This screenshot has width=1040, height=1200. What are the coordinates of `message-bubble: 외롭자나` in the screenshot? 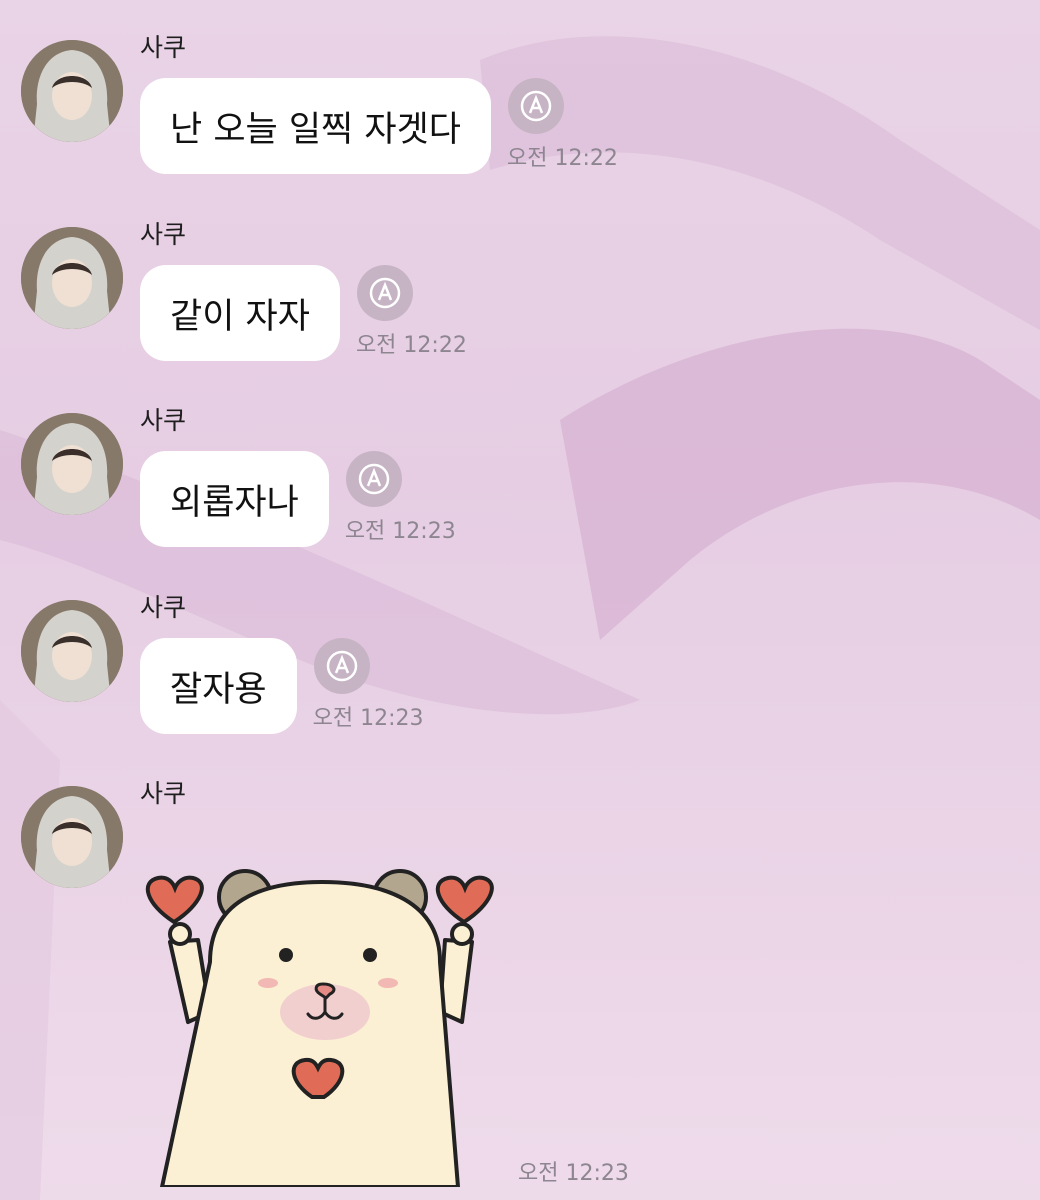 It's located at (234, 499).